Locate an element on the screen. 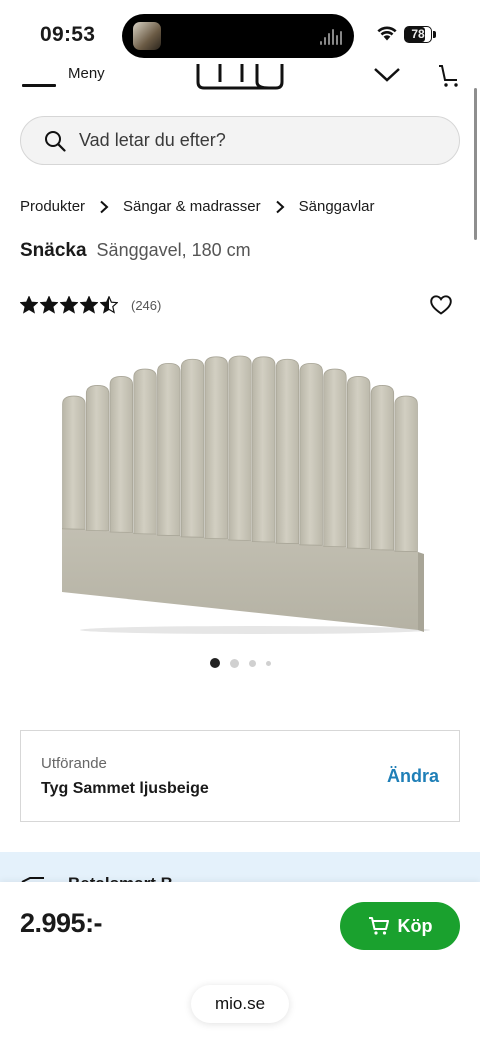  audio-wave-icon is located at coordinates (331, 36).